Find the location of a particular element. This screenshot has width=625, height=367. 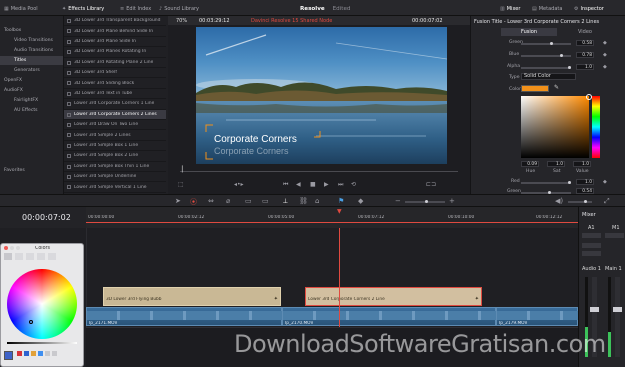

insert-clip-icon: ▭ is located at coordinates (248, 201).